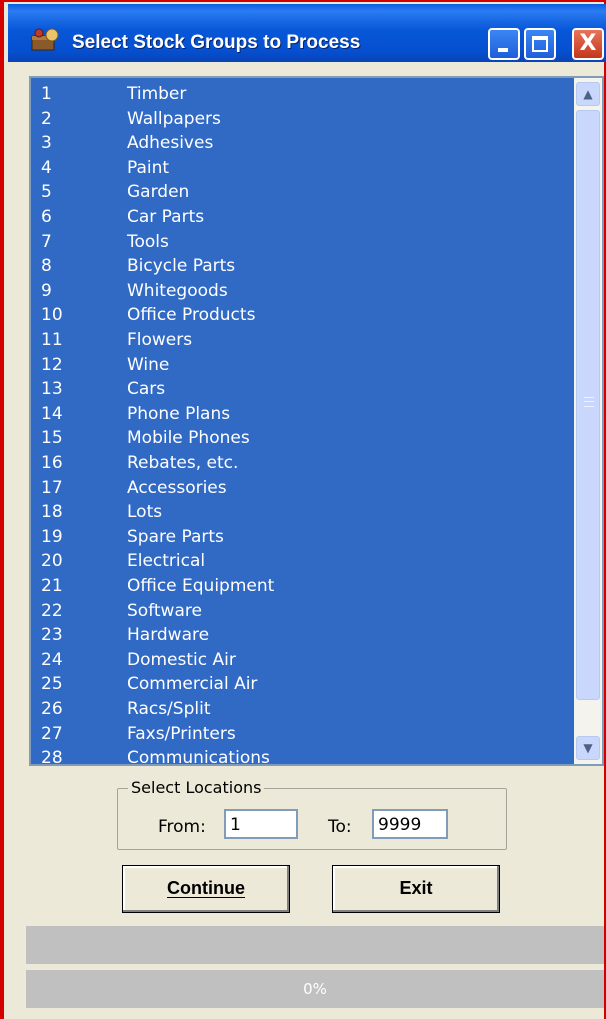  Describe the element at coordinates (181, 266) in the screenshot. I see `group-name: Bicycle Parts` at that location.